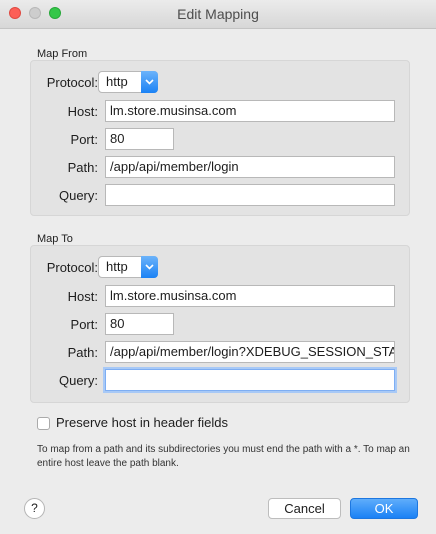  I want to click on title-bar: Edit Mapping, so click(218, 14).